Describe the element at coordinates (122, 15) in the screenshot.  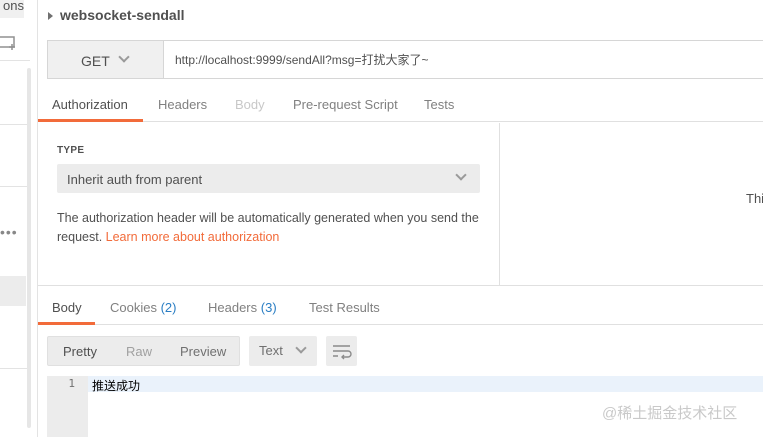
I see `request-name: websocket-sendall` at that location.